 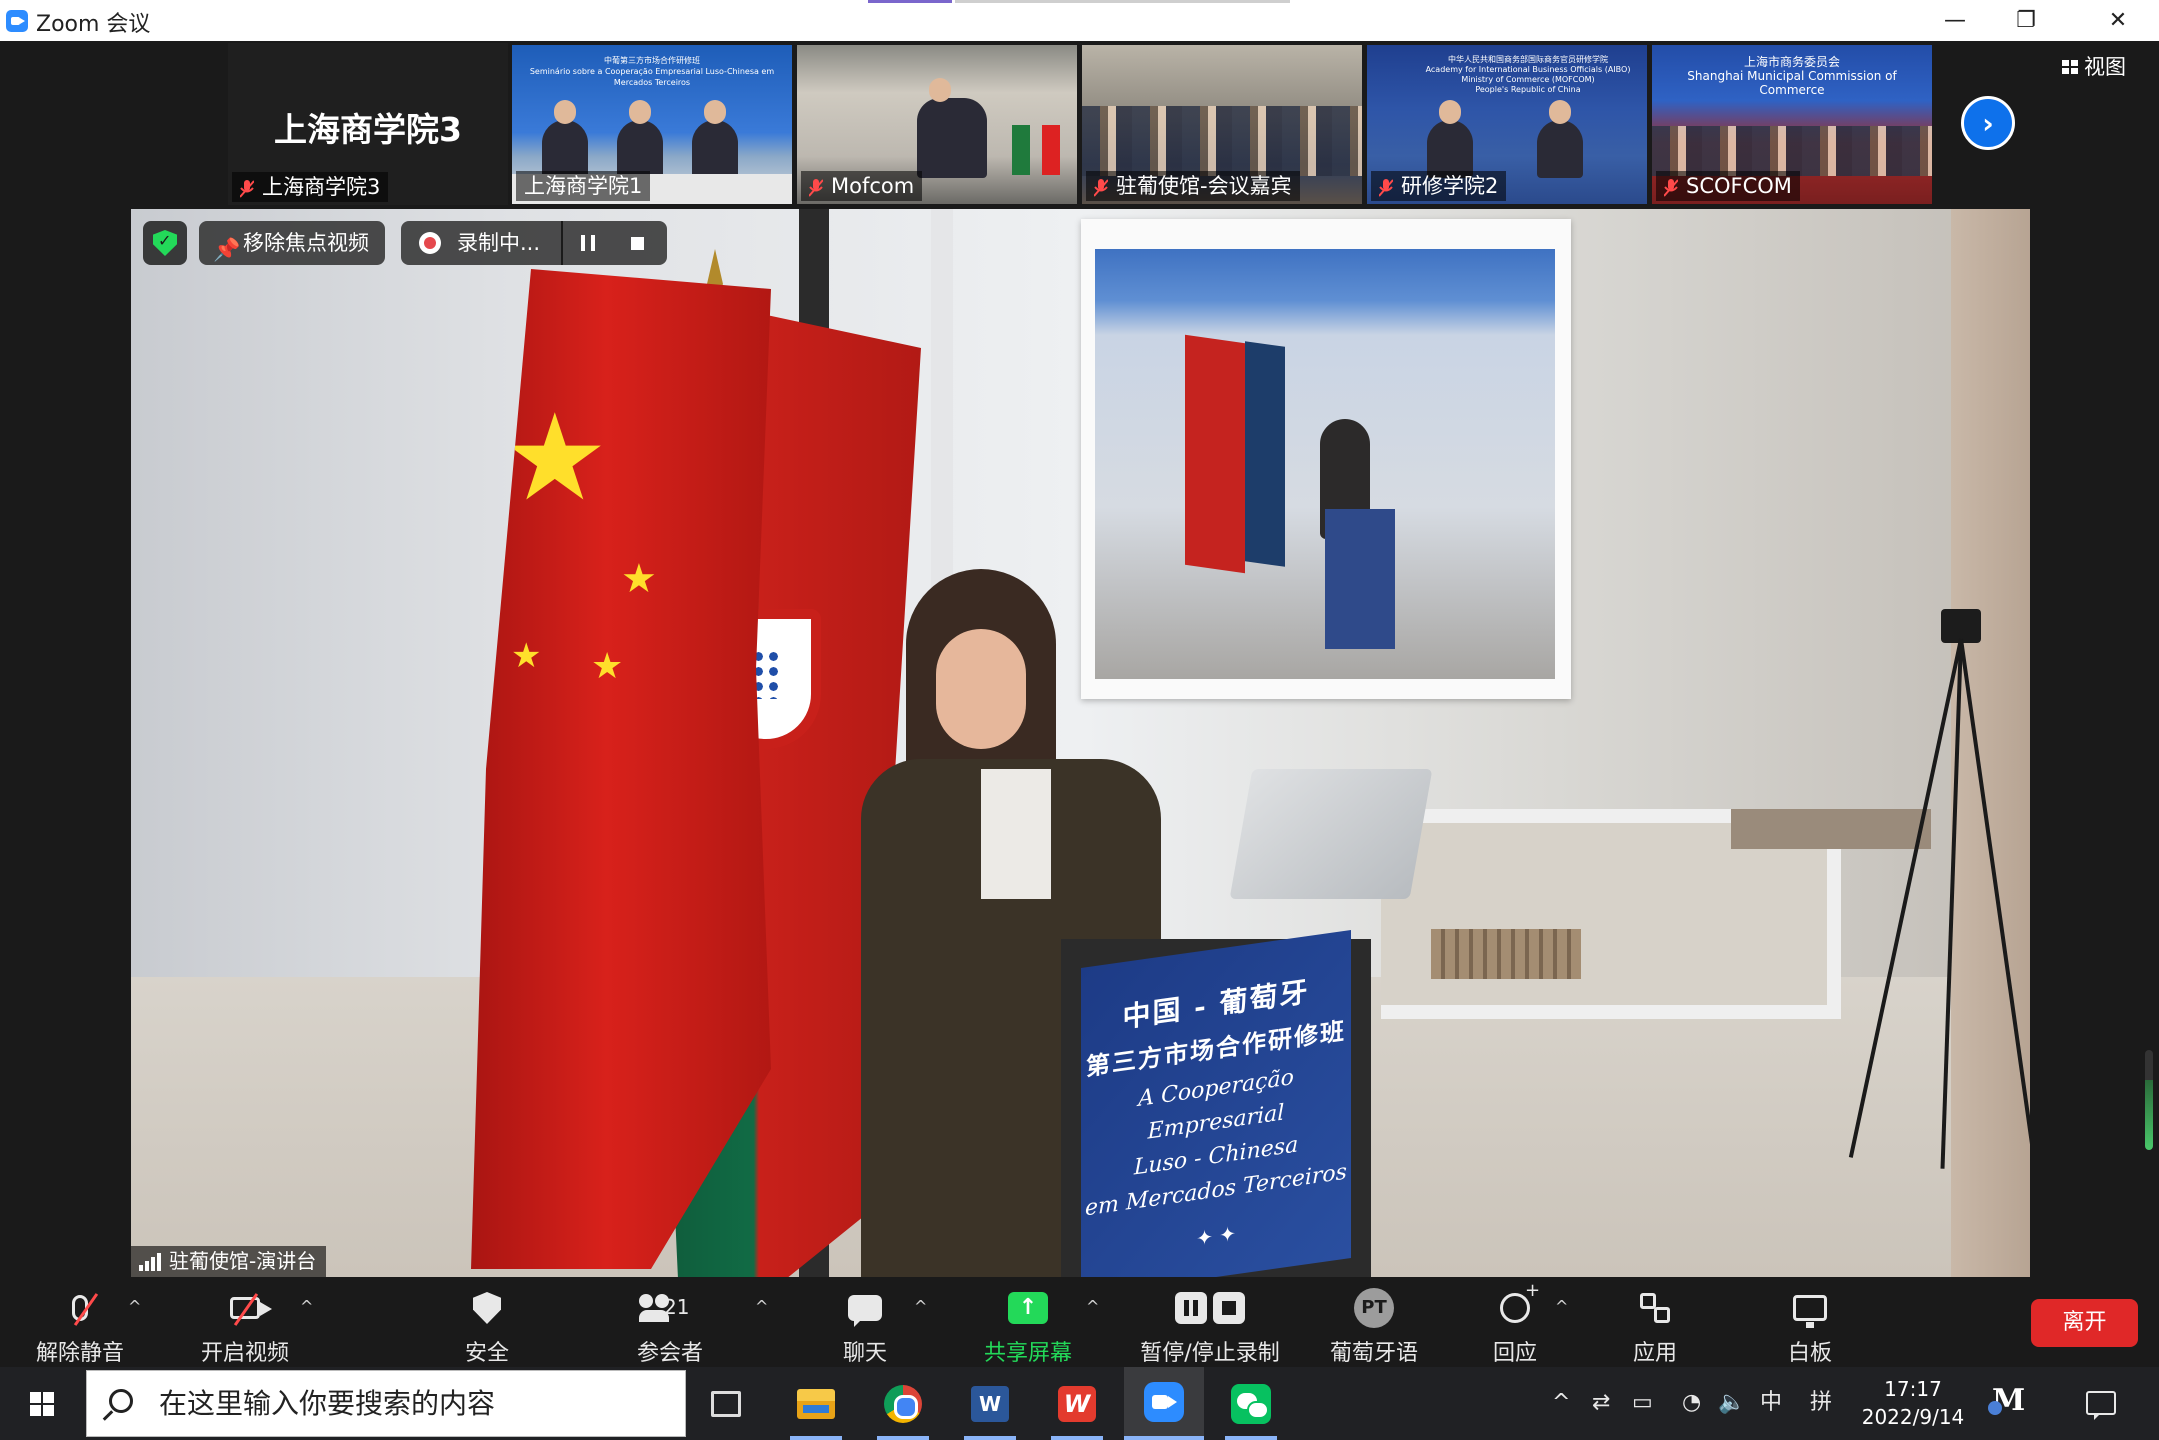 I want to click on grid-view-icon, so click(x=2070, y=67).